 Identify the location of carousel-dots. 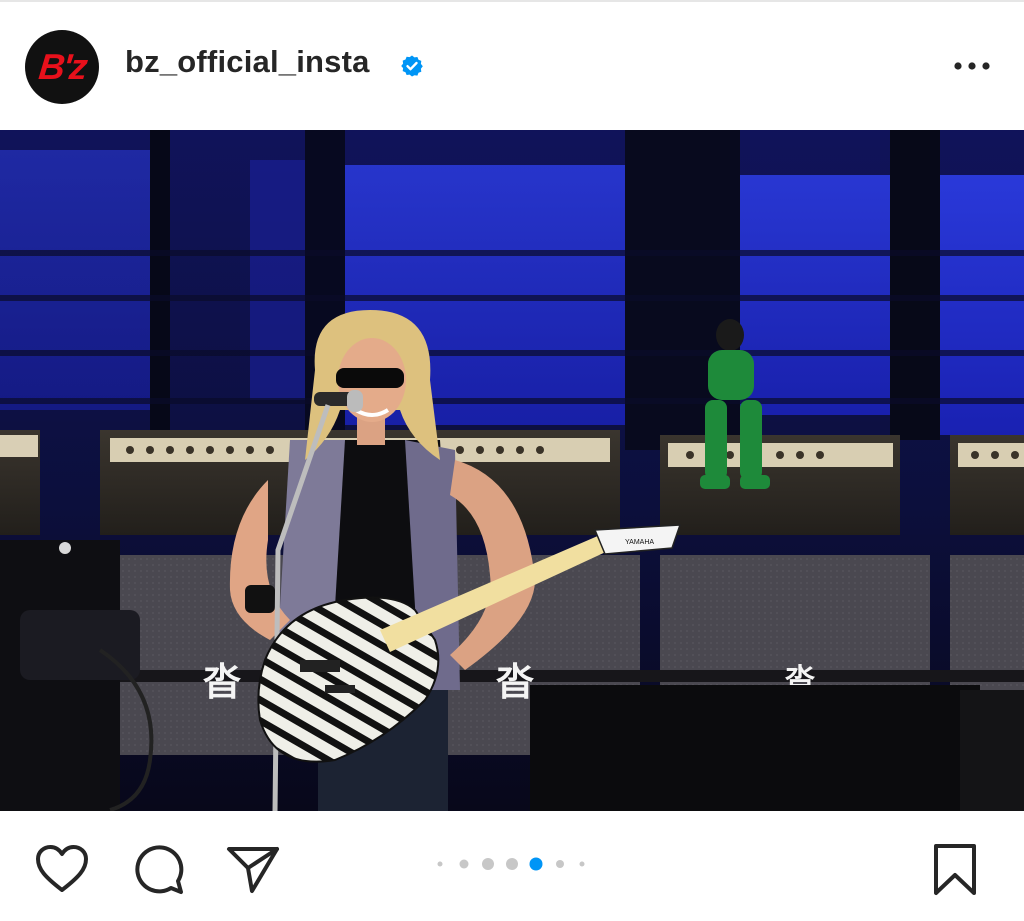
(511, 864).